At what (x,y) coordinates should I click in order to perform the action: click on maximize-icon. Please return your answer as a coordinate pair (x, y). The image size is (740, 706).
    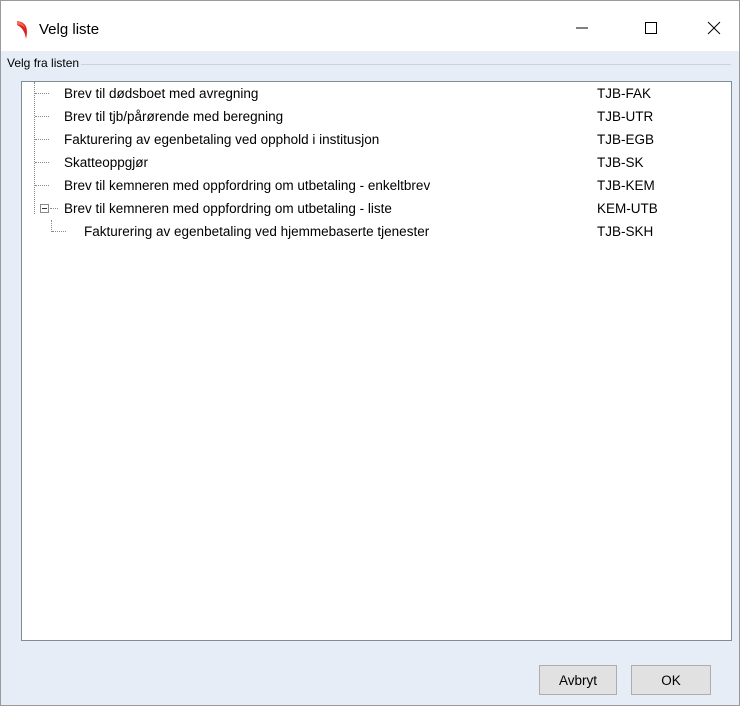
    Looking at the image, I should click on (651, 28).